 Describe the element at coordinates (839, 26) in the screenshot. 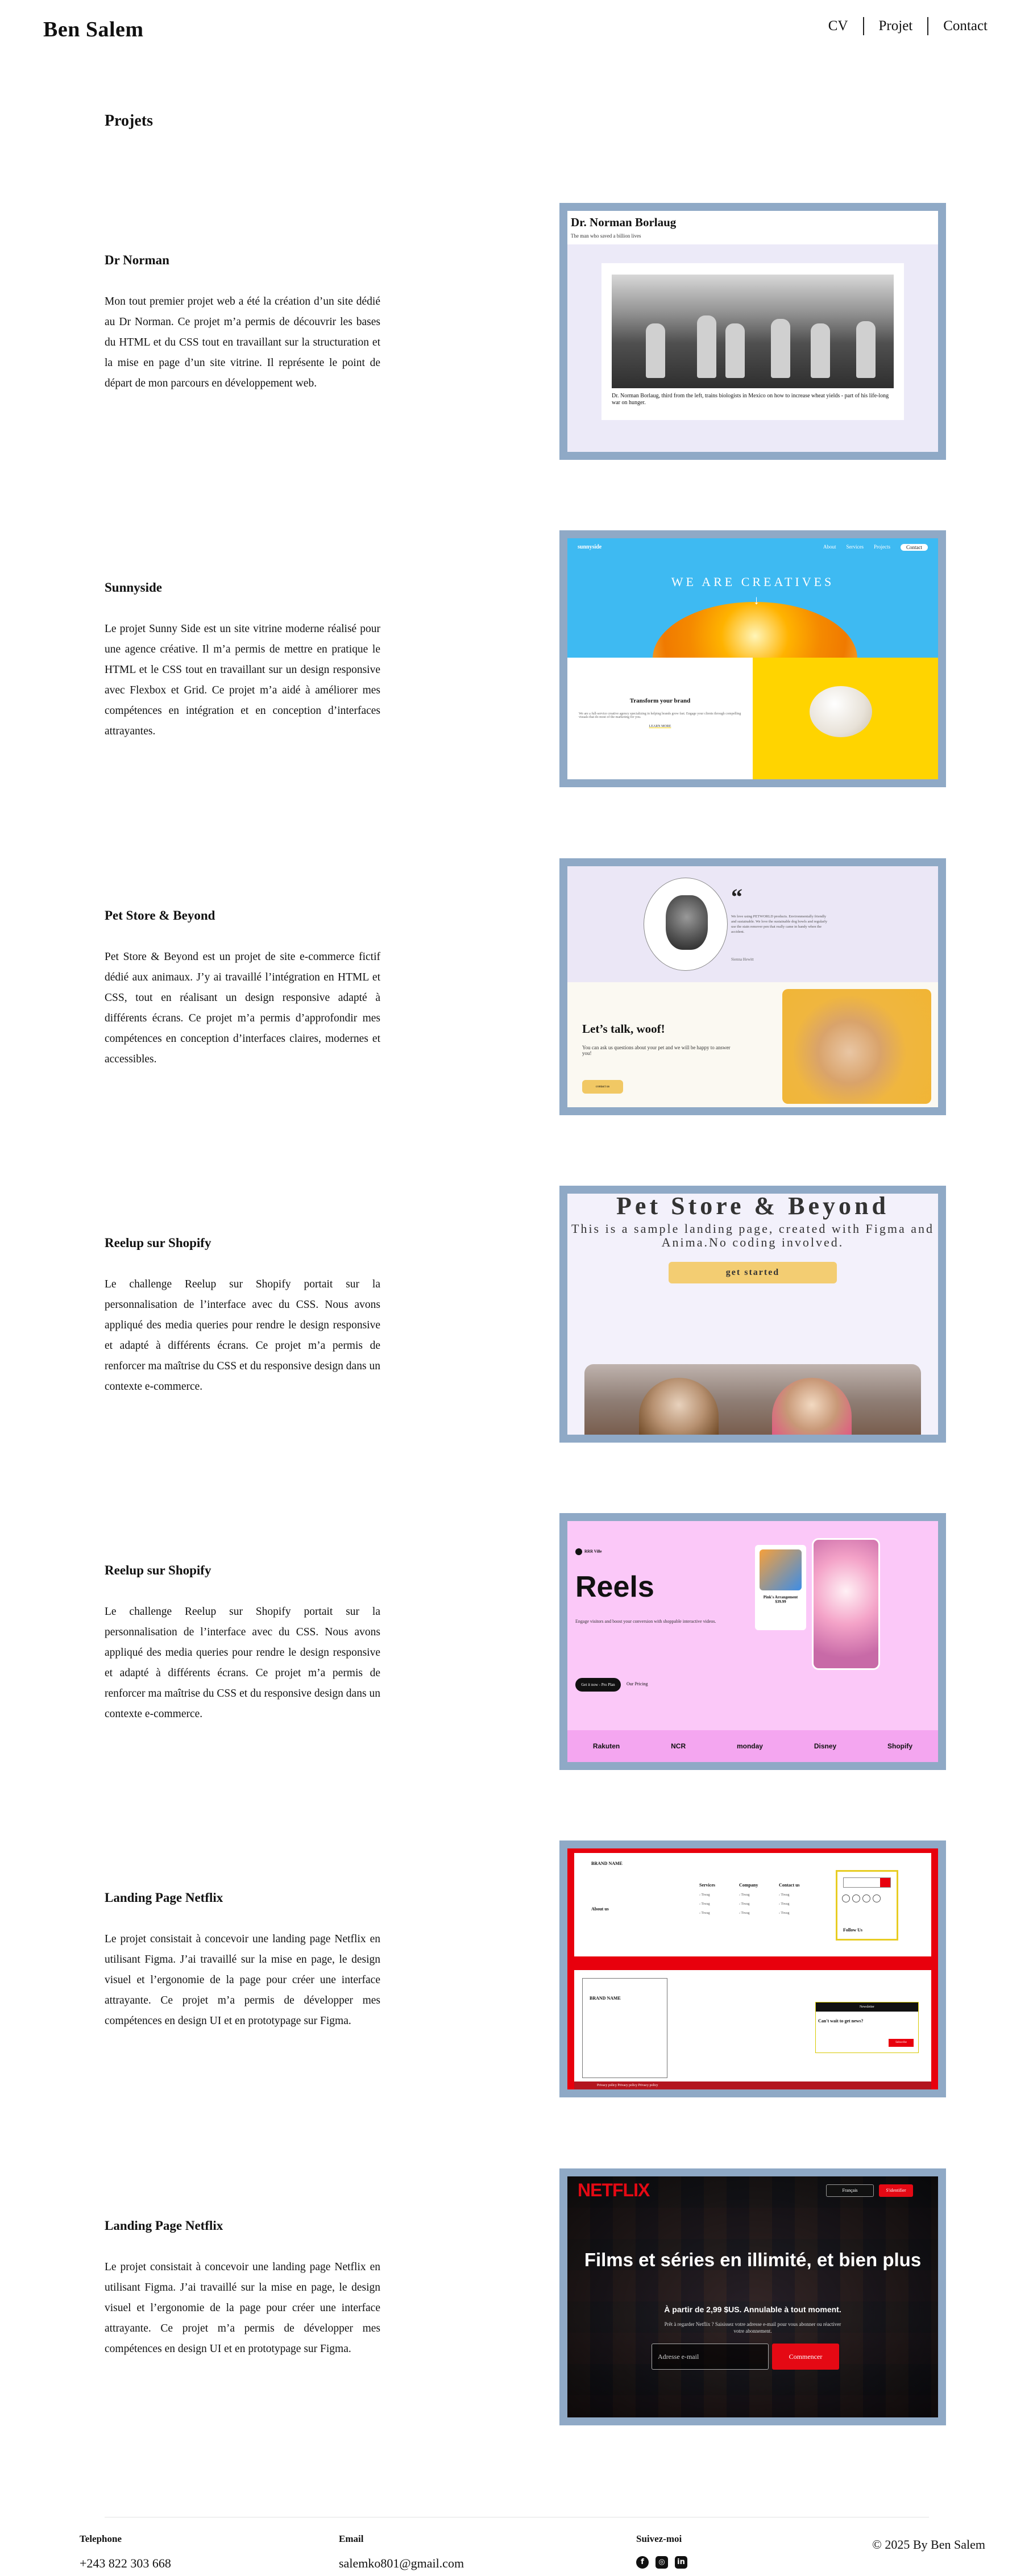

I see `nav-link-cv: CV` at that location.